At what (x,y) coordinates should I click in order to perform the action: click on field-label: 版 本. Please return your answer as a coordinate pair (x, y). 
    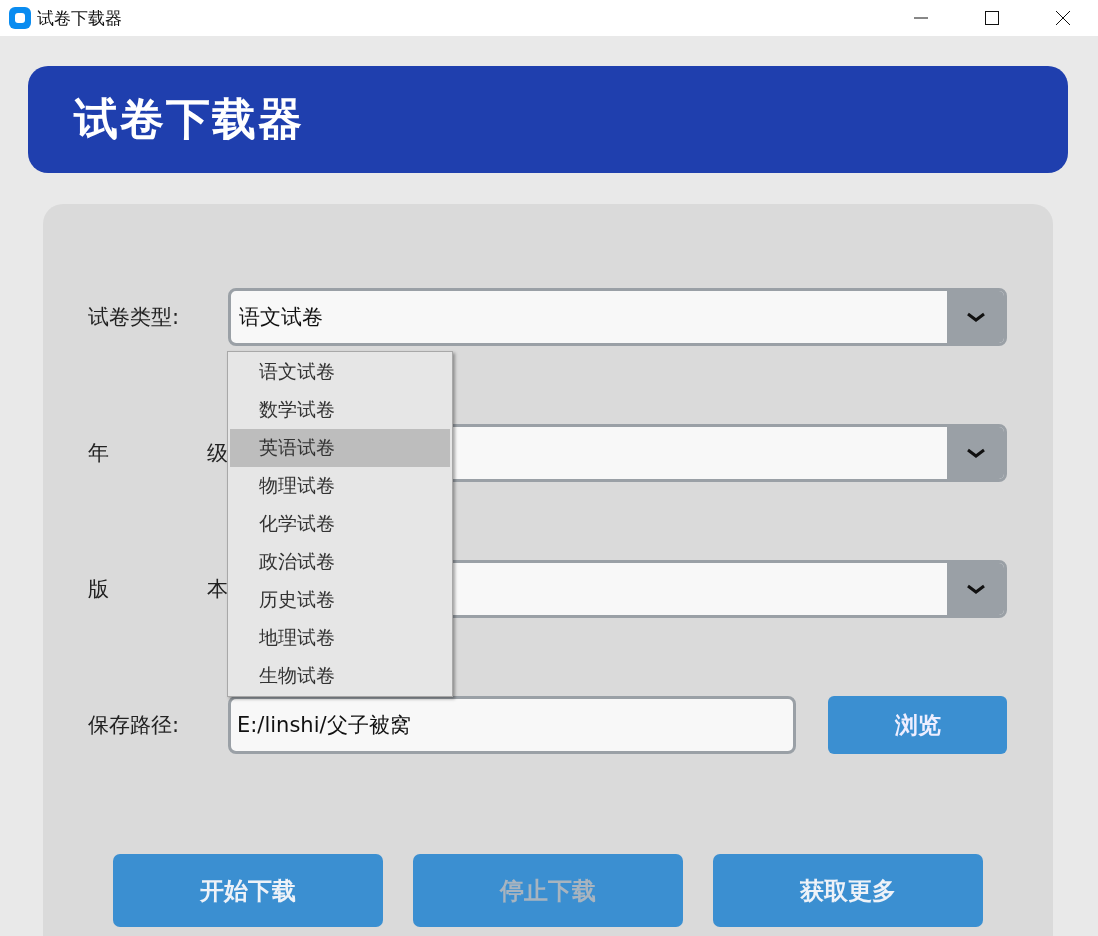
    Looking at the image, I should click on (158, 589).